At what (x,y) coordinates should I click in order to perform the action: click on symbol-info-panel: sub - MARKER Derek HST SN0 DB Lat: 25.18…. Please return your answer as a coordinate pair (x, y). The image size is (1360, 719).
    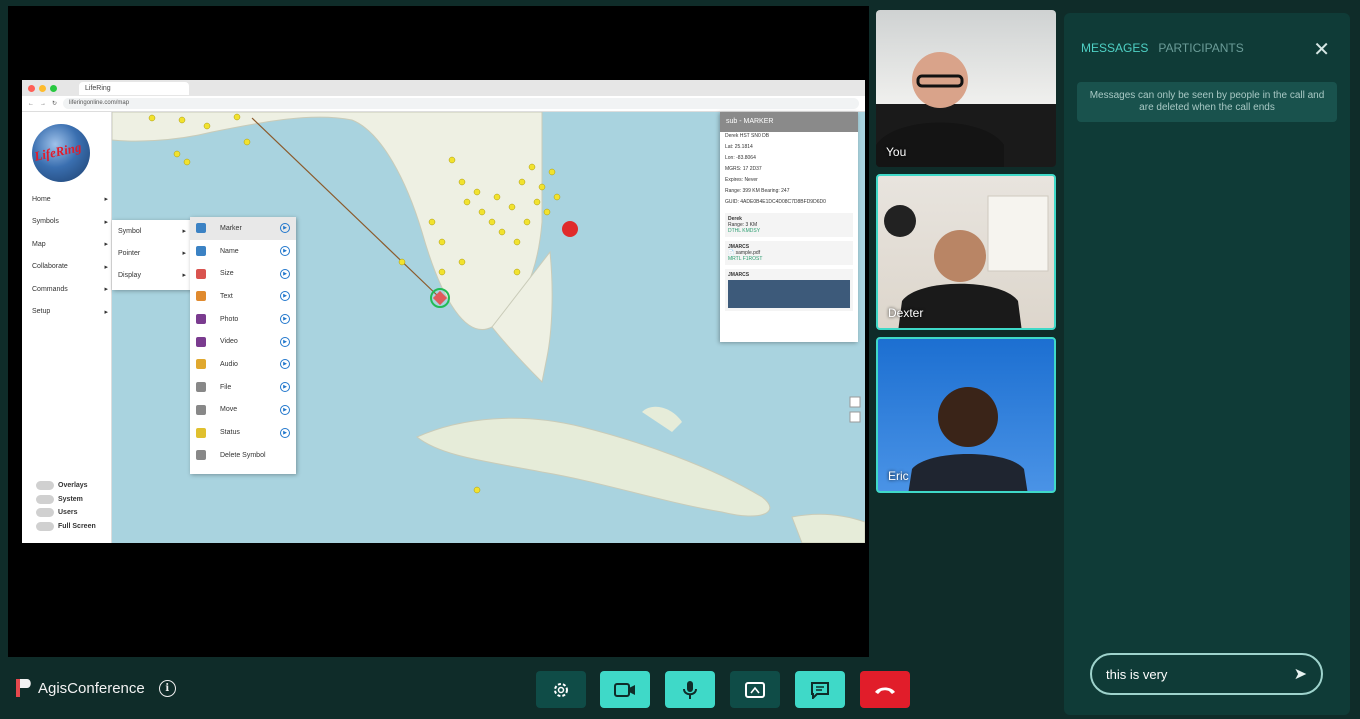
    Looking at the image, I should click on (789, 227).